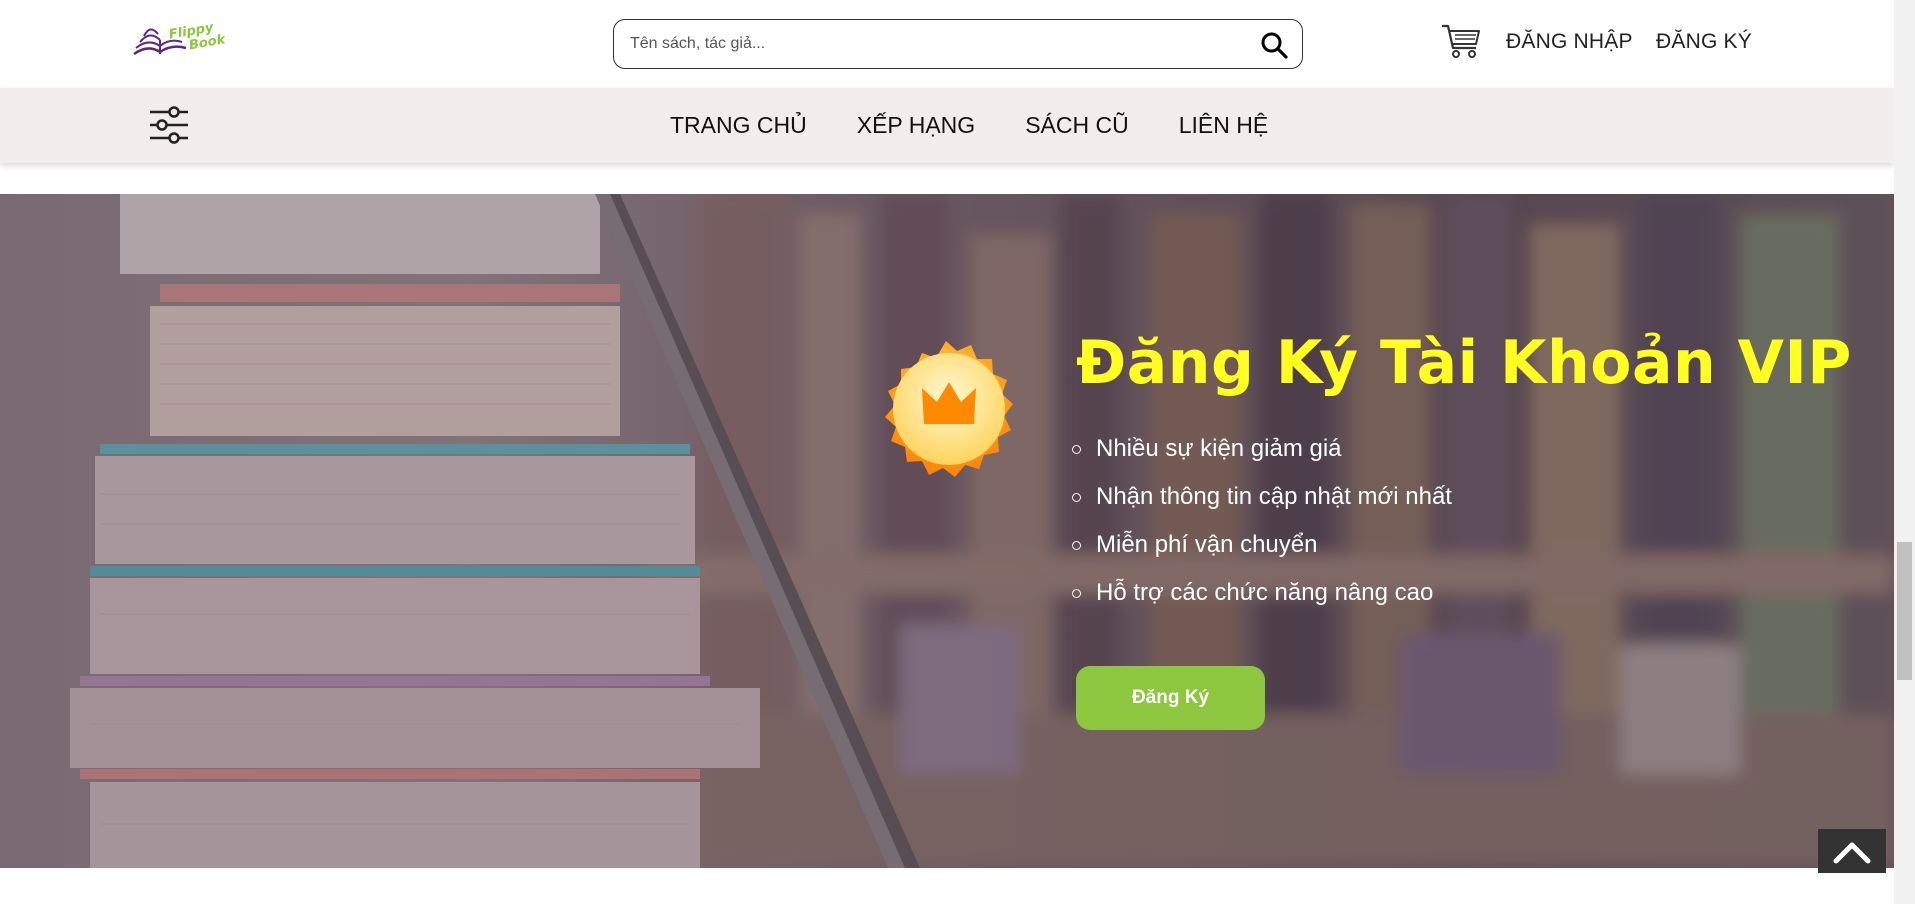 The image size is (1915, 904). I want to click on scrollbar-thumb, so click(1904, 611).